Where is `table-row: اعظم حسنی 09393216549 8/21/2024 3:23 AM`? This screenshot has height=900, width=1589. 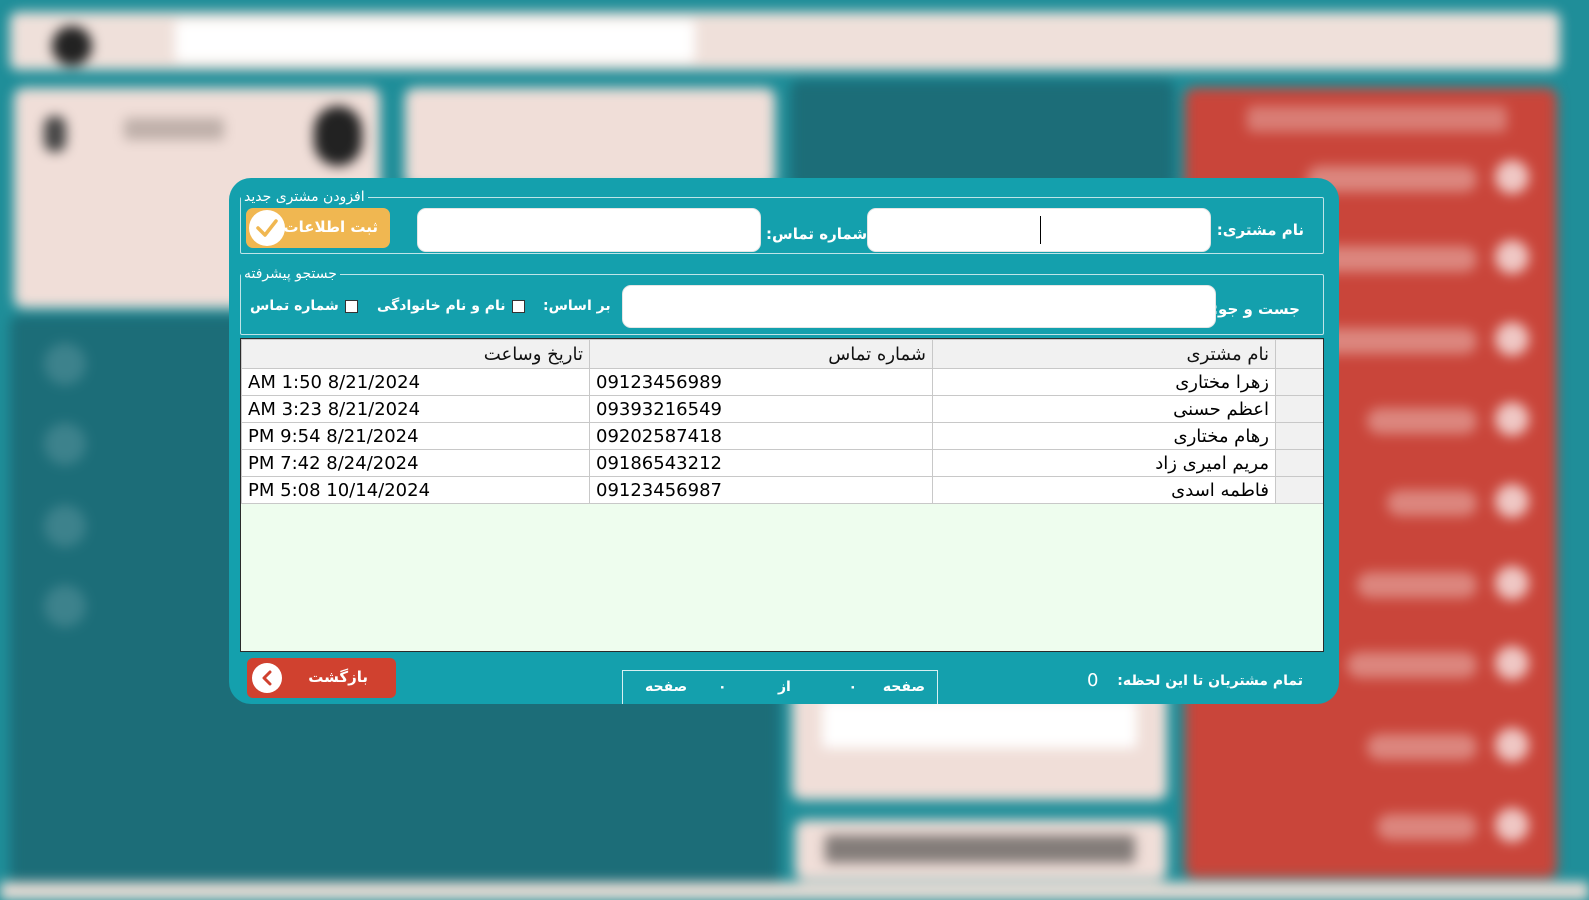 table-row: اعظم حسنی 09393216549 8/21/2024 3:23 AM is located at coordinates (782, 409).